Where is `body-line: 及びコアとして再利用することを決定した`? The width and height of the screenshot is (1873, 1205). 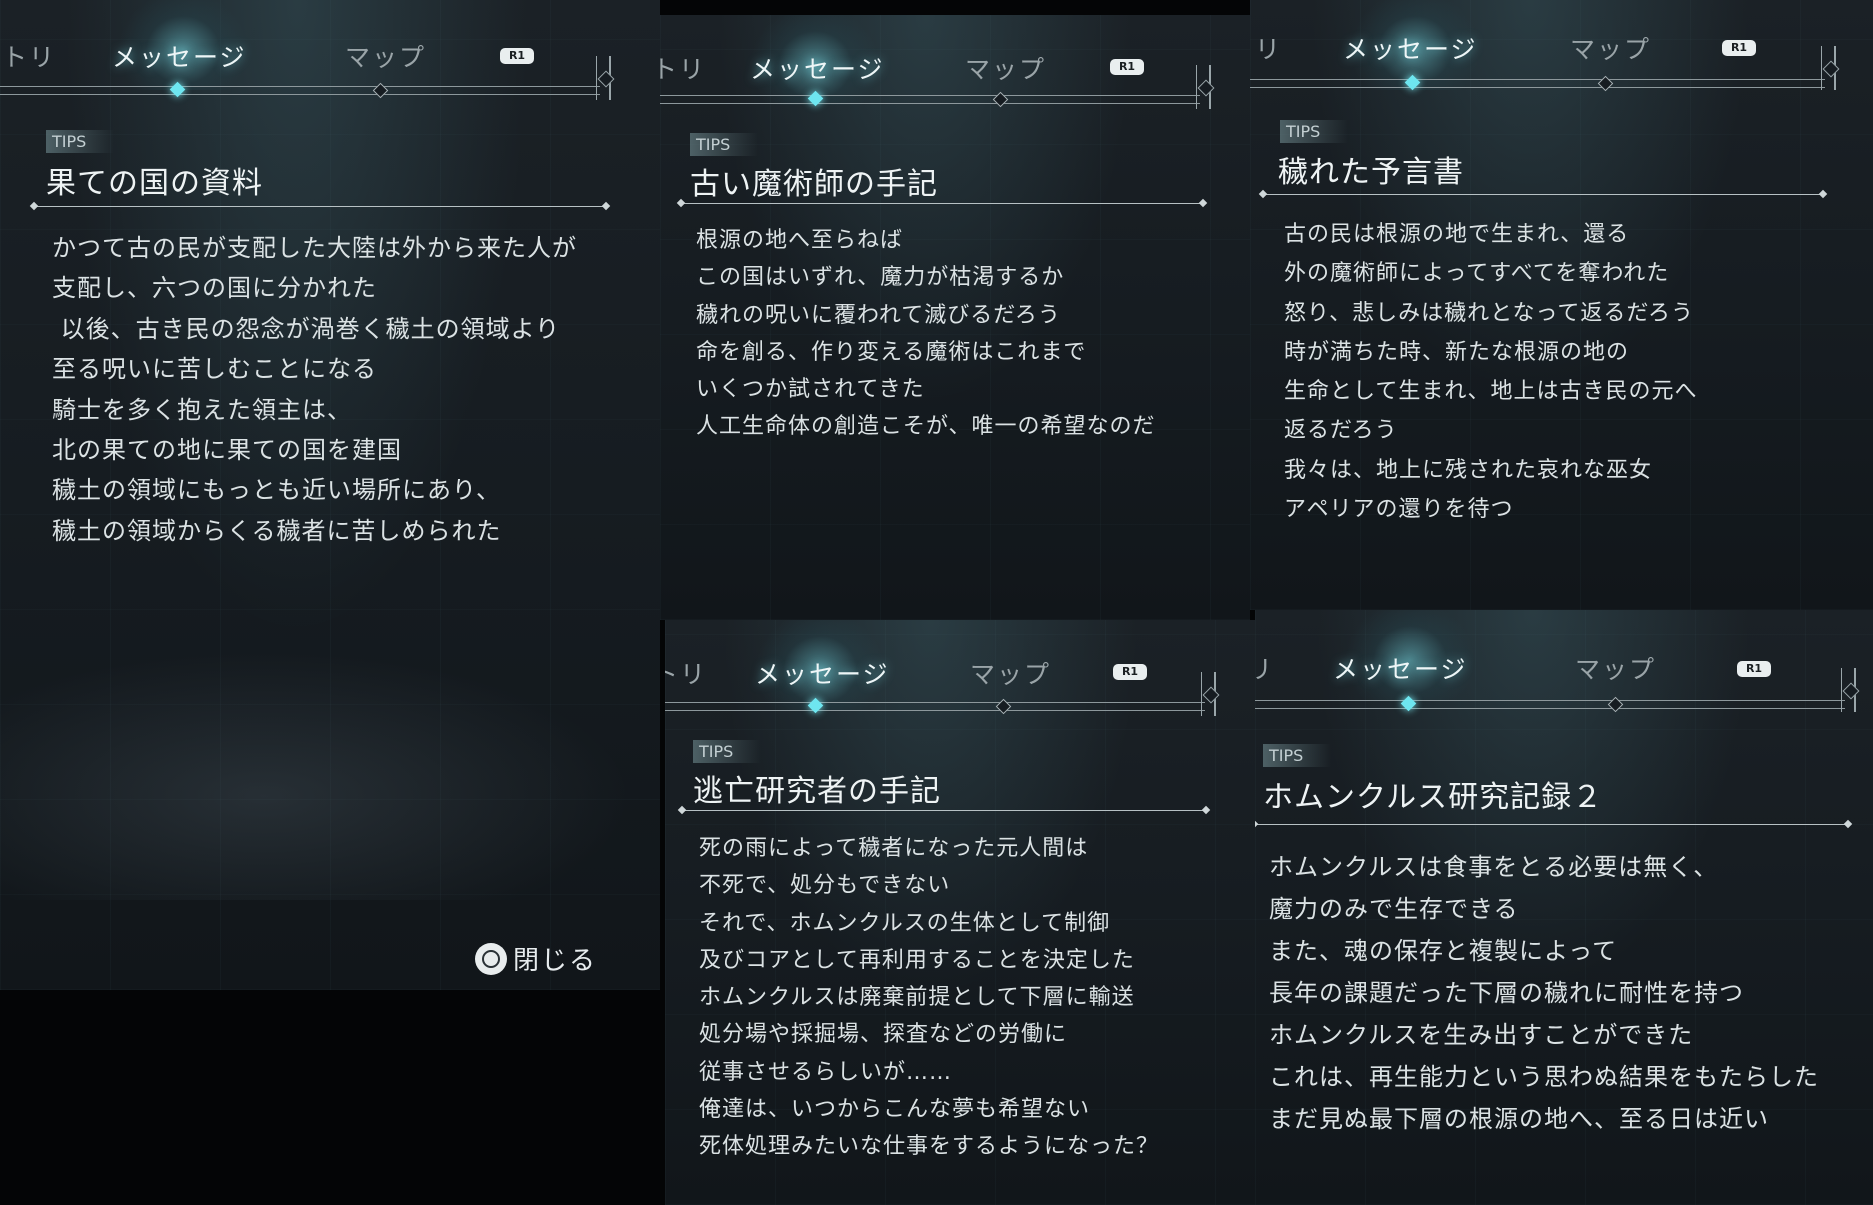 body-line: 及びコアとして再利用することを決定した is located at coordinates (917, 960).